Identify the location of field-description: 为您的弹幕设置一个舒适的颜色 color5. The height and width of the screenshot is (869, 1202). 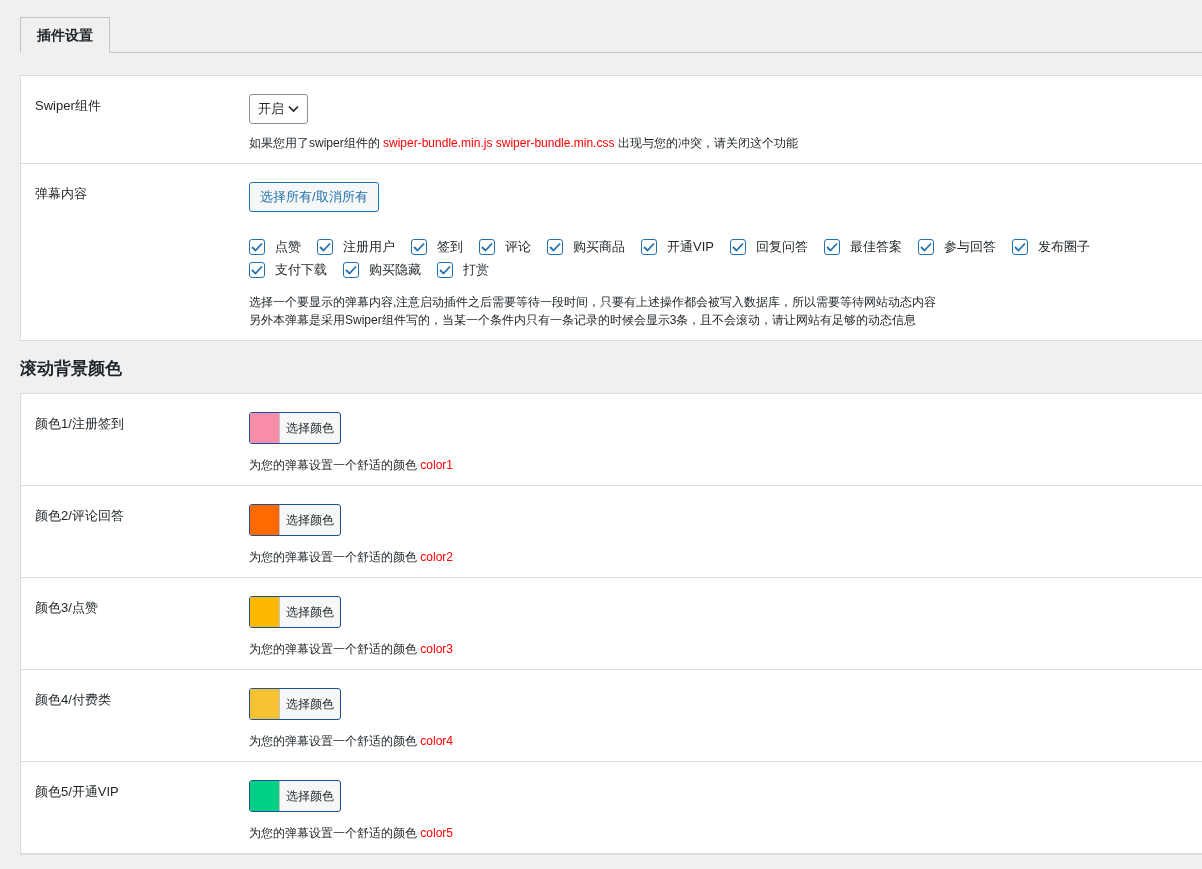
(352, 833).